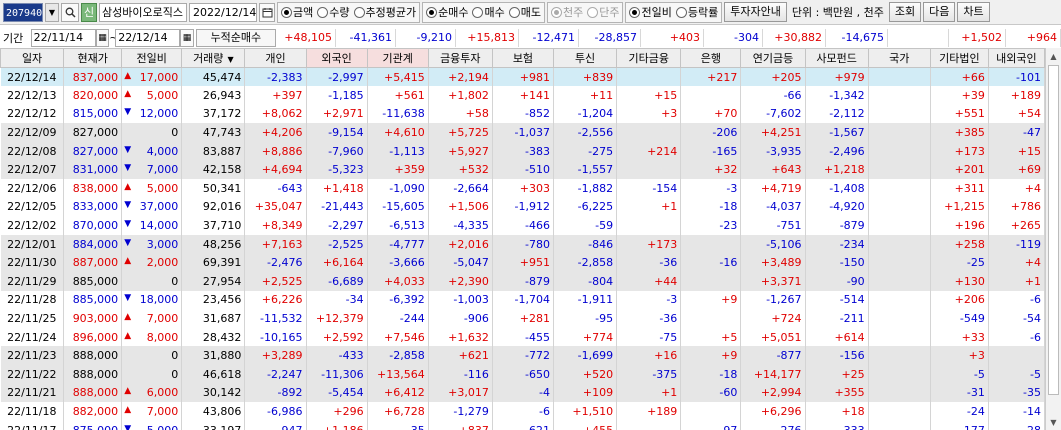  I want to click on investor-value-cell: +6,728, so click(398, 411).